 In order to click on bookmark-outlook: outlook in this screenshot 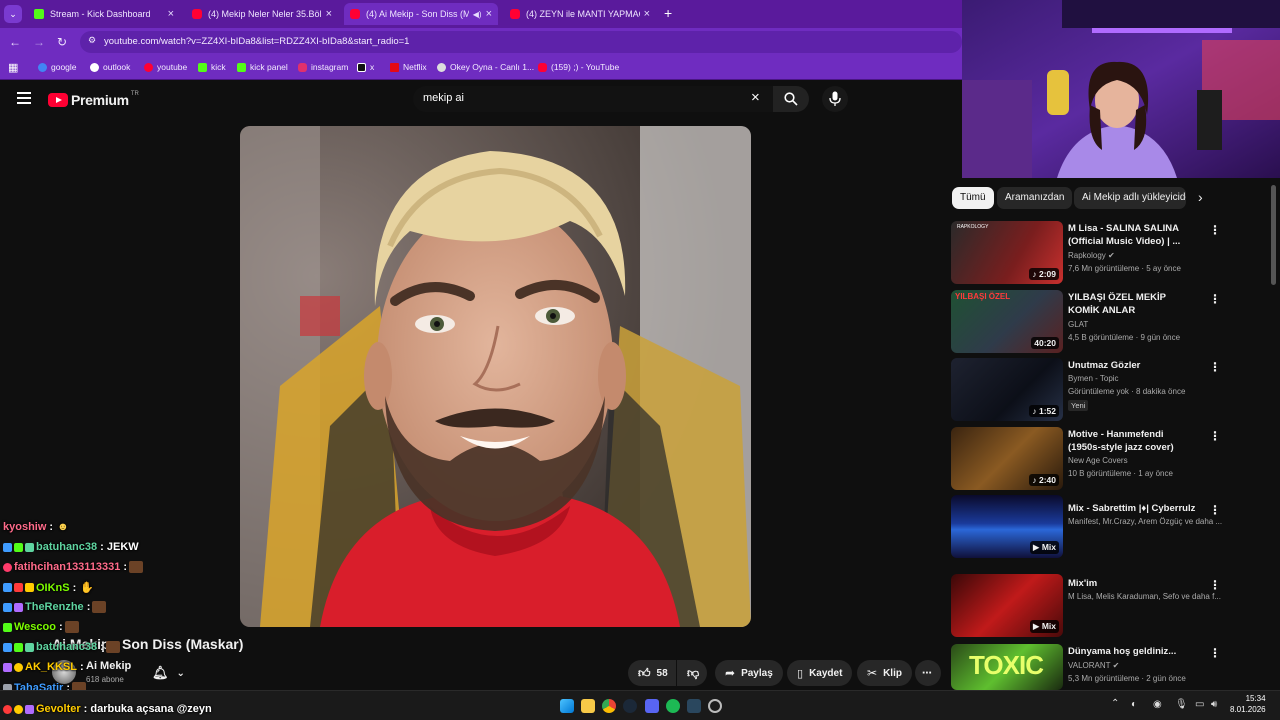, I will do `click(110, 67)`.